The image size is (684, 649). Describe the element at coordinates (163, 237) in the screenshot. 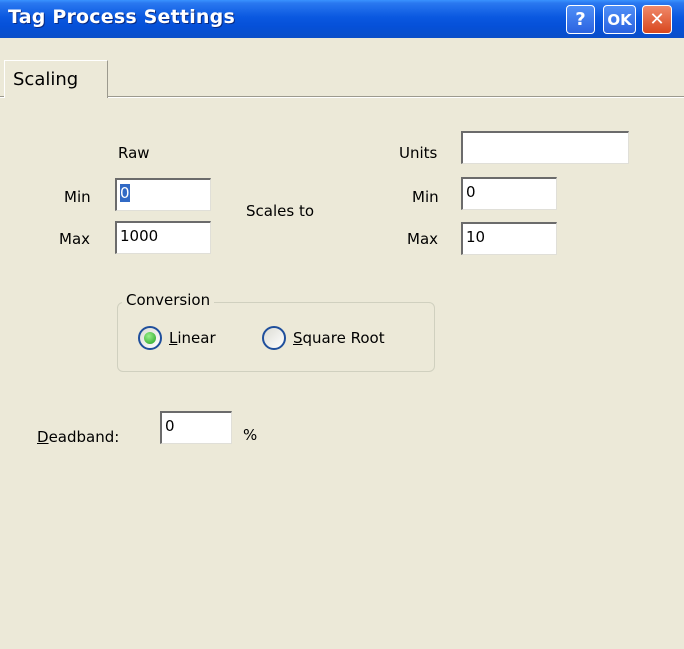

I see `raw-max-input: 1000` at that location.